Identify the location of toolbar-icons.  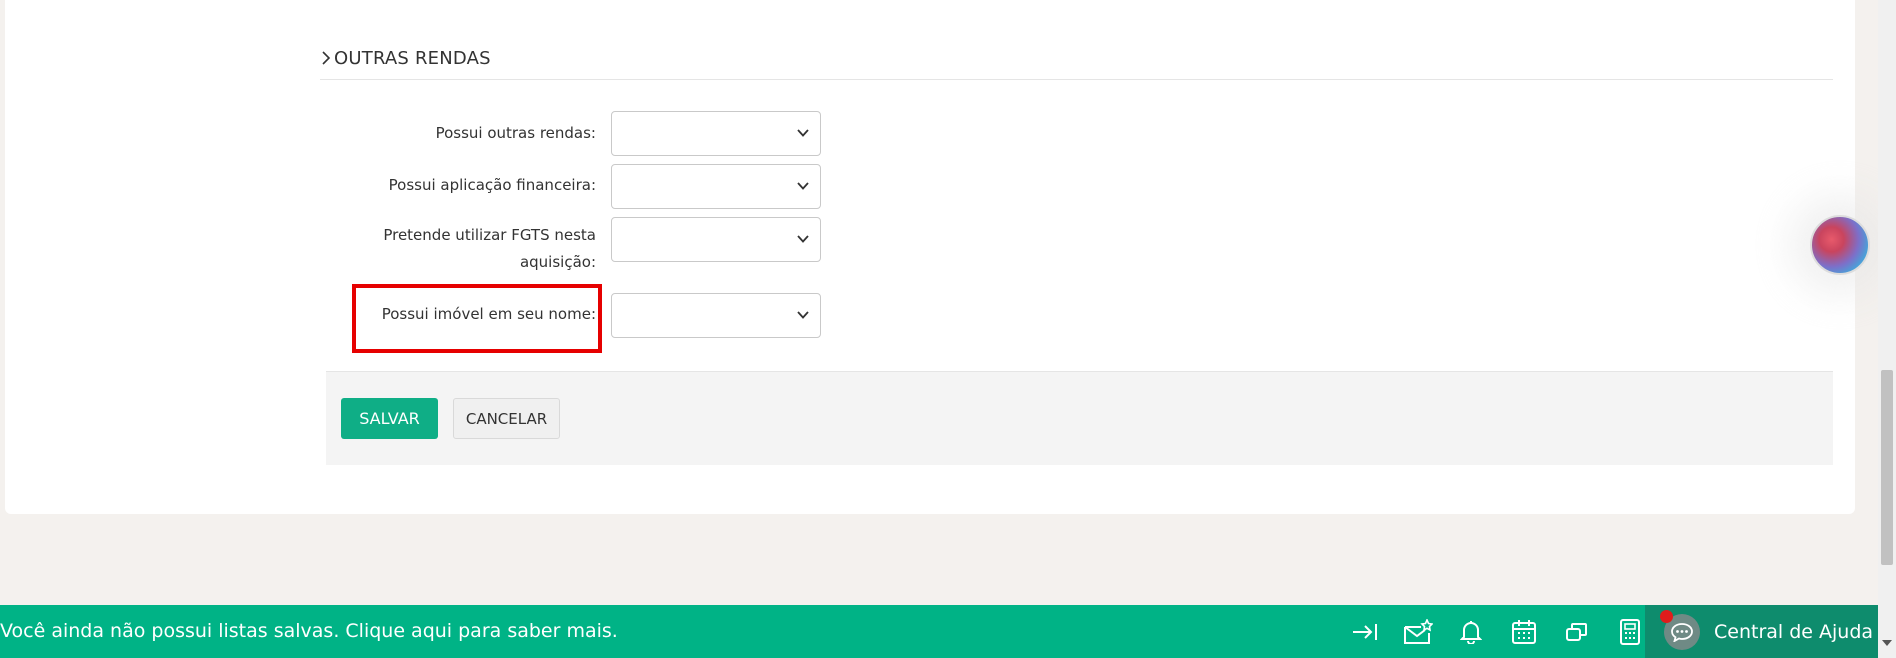
(1497, 631).